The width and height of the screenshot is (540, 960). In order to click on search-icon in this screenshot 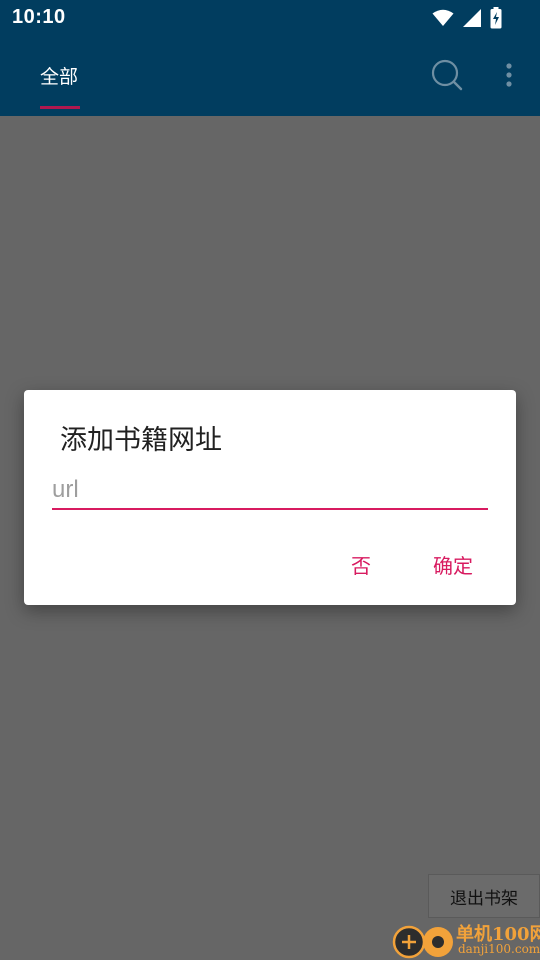, I will do `click(447, 75)`.